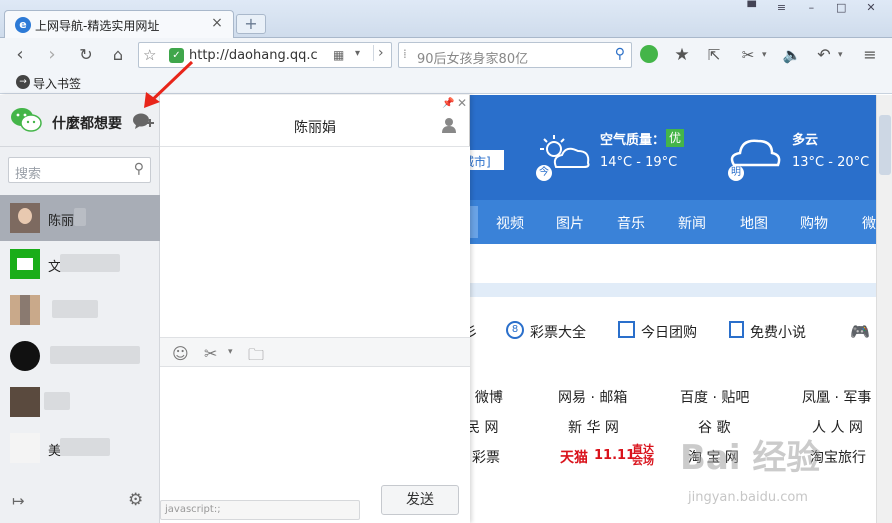 This screenshot has width=892, height=523. What do you see at coordinates (420, 500) in the screenshot?
I see `send-button: 发送` at bounding box center [420, 500].